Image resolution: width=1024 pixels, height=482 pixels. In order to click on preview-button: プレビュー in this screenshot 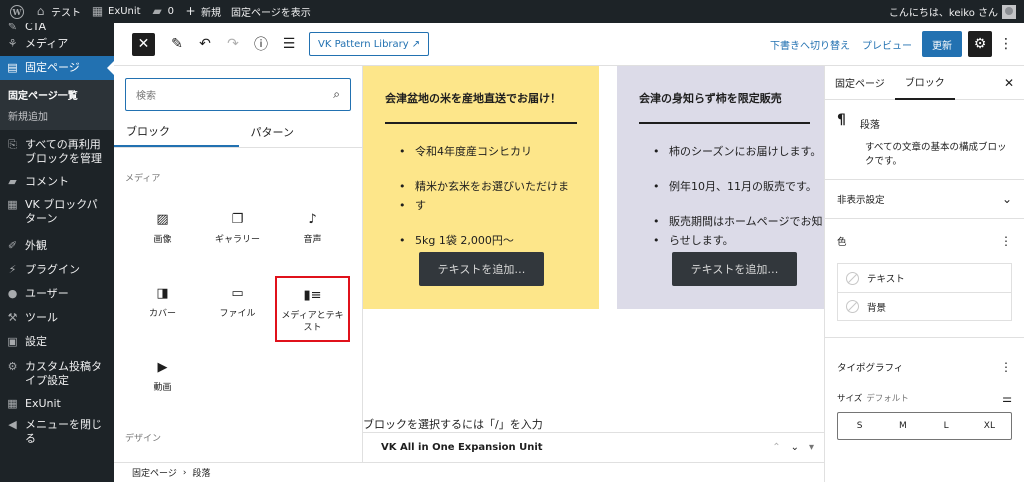, I will do `click(887, 44)`.